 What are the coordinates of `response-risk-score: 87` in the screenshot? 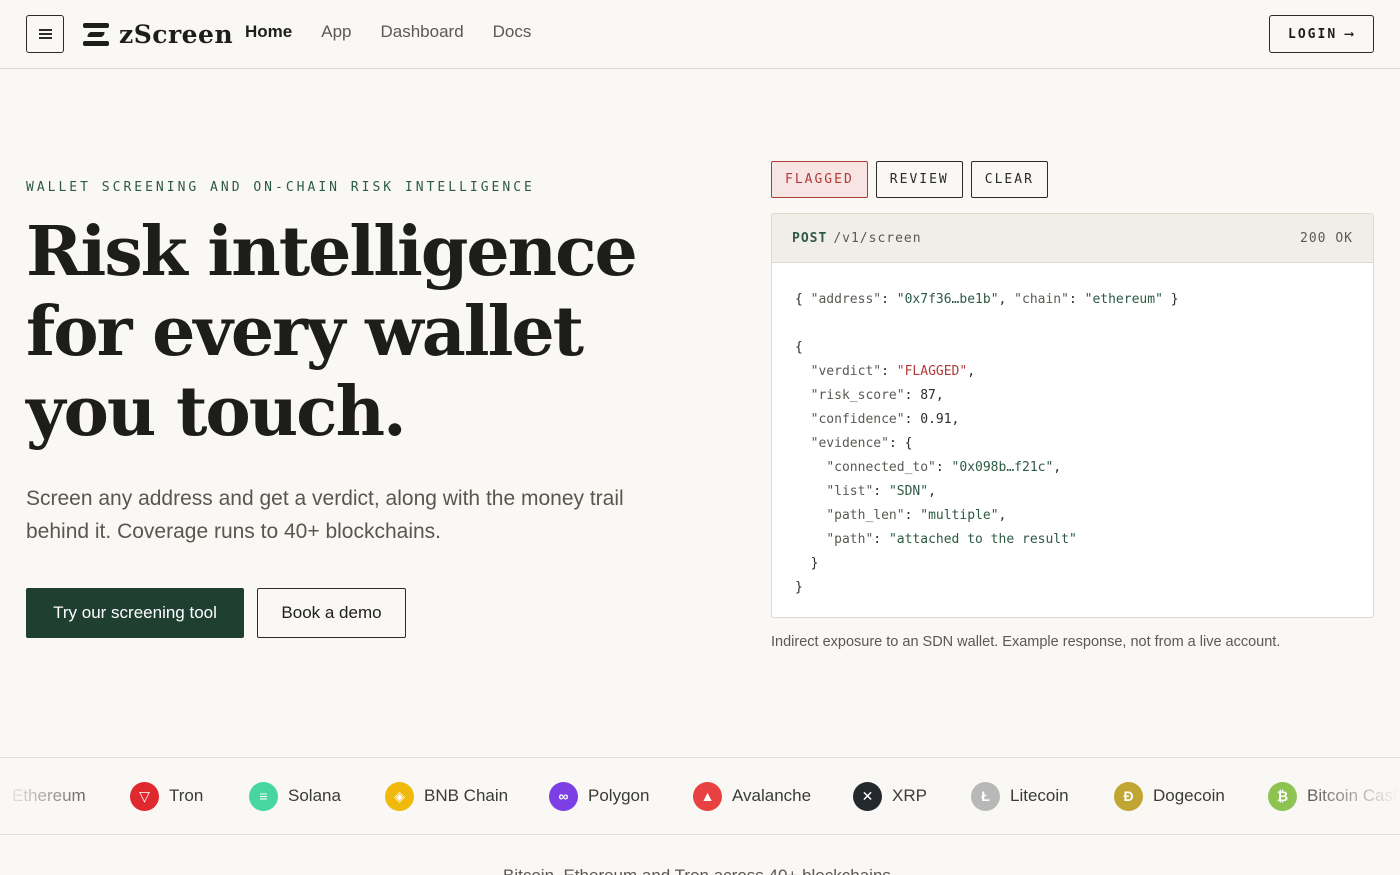 It's located at (928, 395).